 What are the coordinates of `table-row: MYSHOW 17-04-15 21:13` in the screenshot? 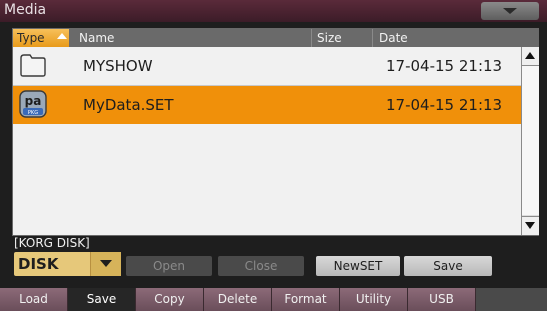 It's located at (267, 66).